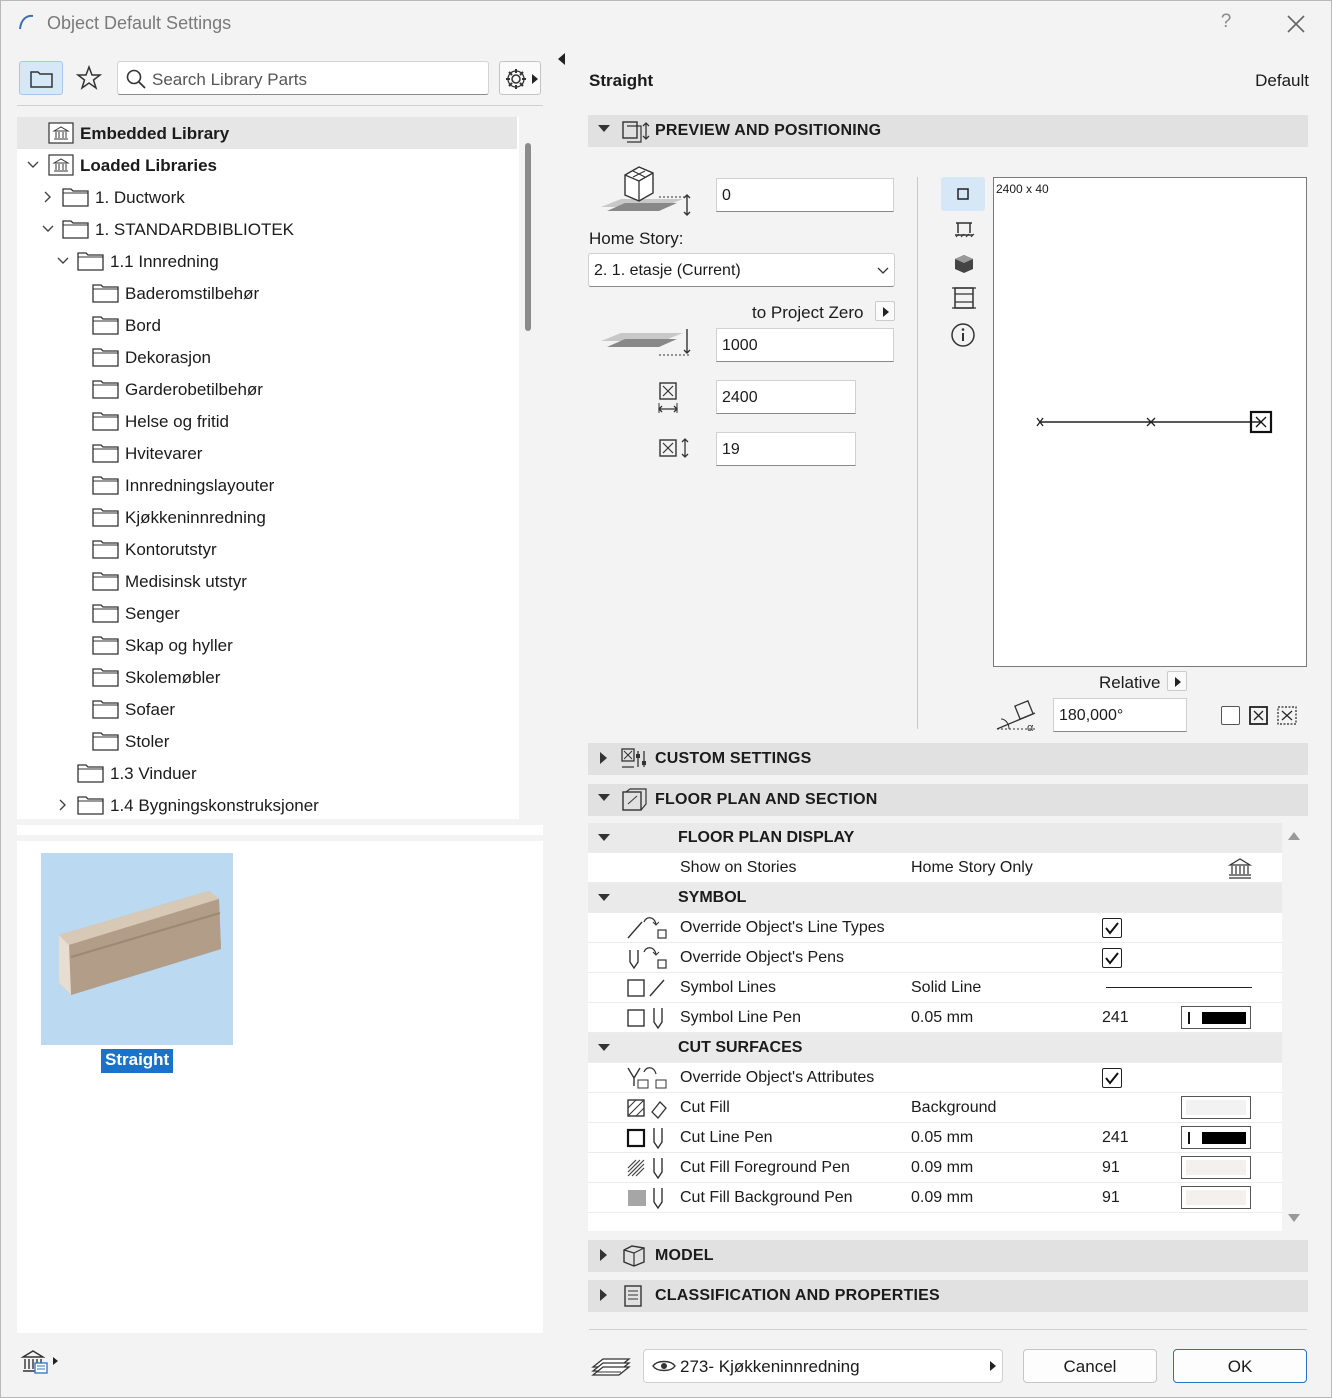  What do you see at coordinates (805, 345) in the screenshot?
I see `elevation-field: 1000` at bounding box center [805, 345].